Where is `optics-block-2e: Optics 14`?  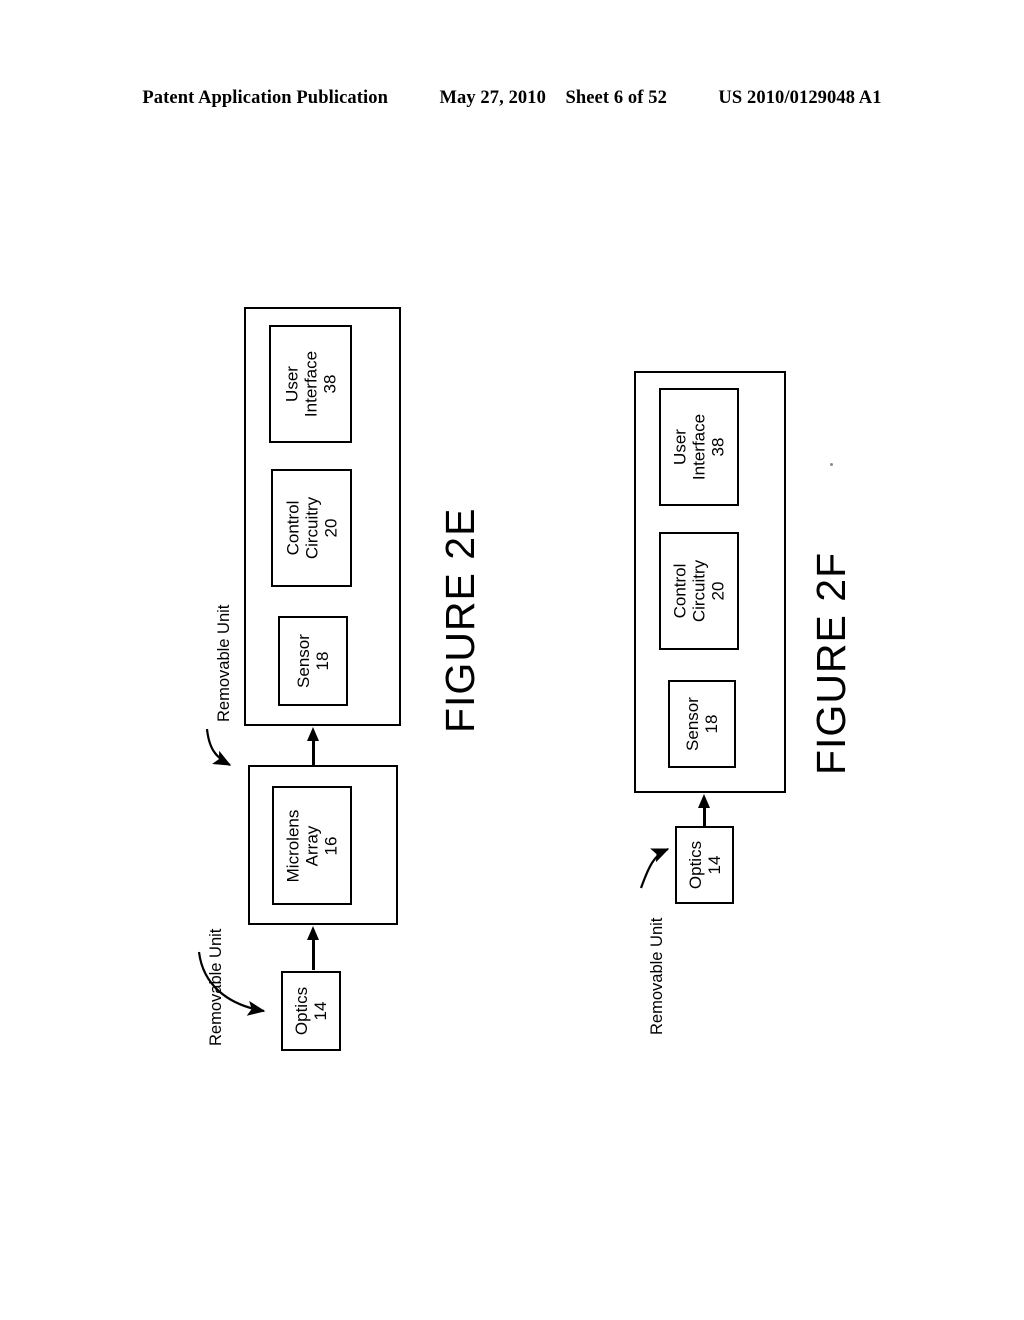 optics-block-2e: Optics 14 is located at coordinates (311, 1011).